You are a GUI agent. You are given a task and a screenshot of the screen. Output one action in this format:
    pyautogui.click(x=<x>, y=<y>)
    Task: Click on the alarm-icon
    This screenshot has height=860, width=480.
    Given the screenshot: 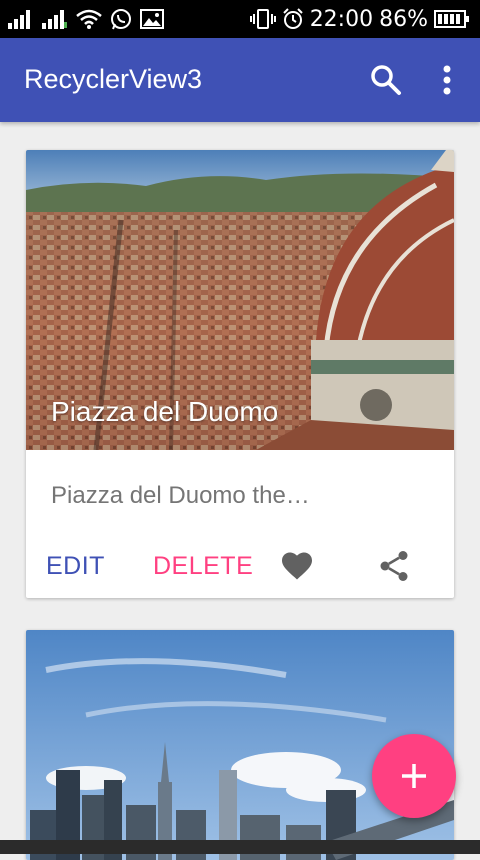 What is the action you would take?
    pyautogui.click(x=293, y=19)
    